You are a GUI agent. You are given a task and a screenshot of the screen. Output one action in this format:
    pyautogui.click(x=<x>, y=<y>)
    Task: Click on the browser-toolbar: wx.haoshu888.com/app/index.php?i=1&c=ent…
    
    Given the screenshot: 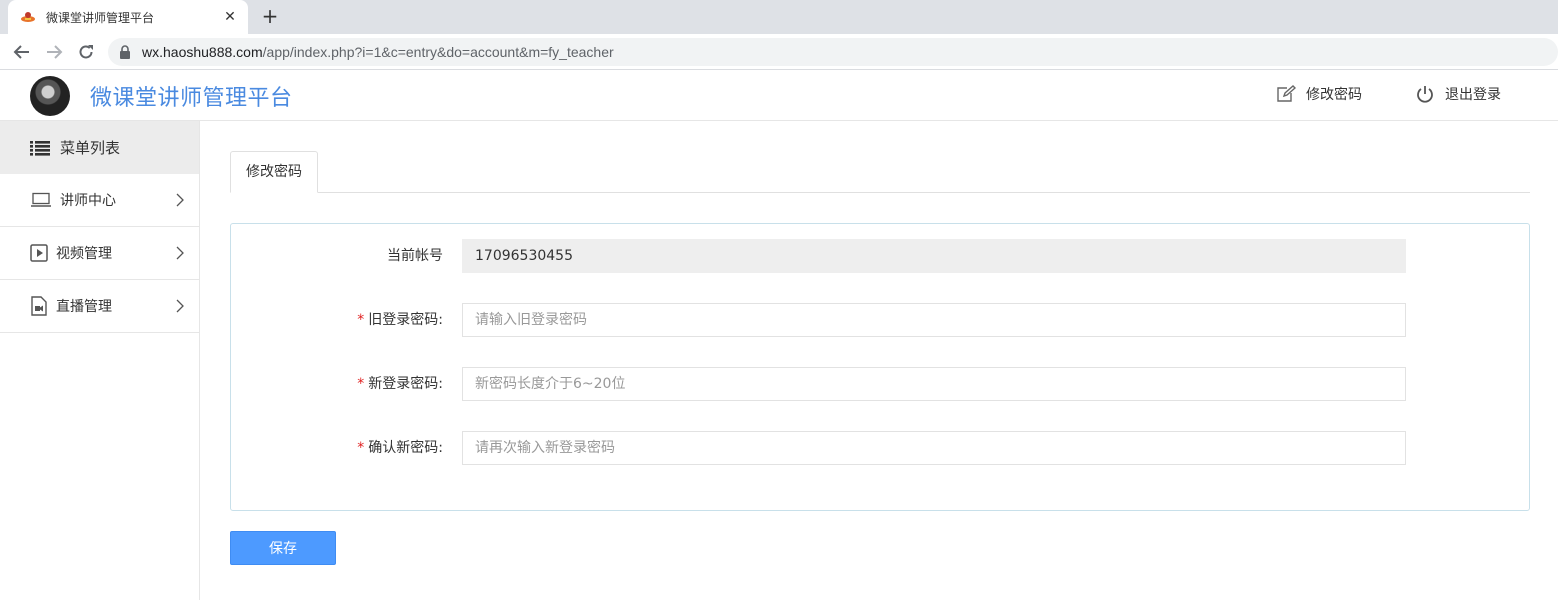 What is the action you would take?
    pyautogui.click(x=779, y=52)
    